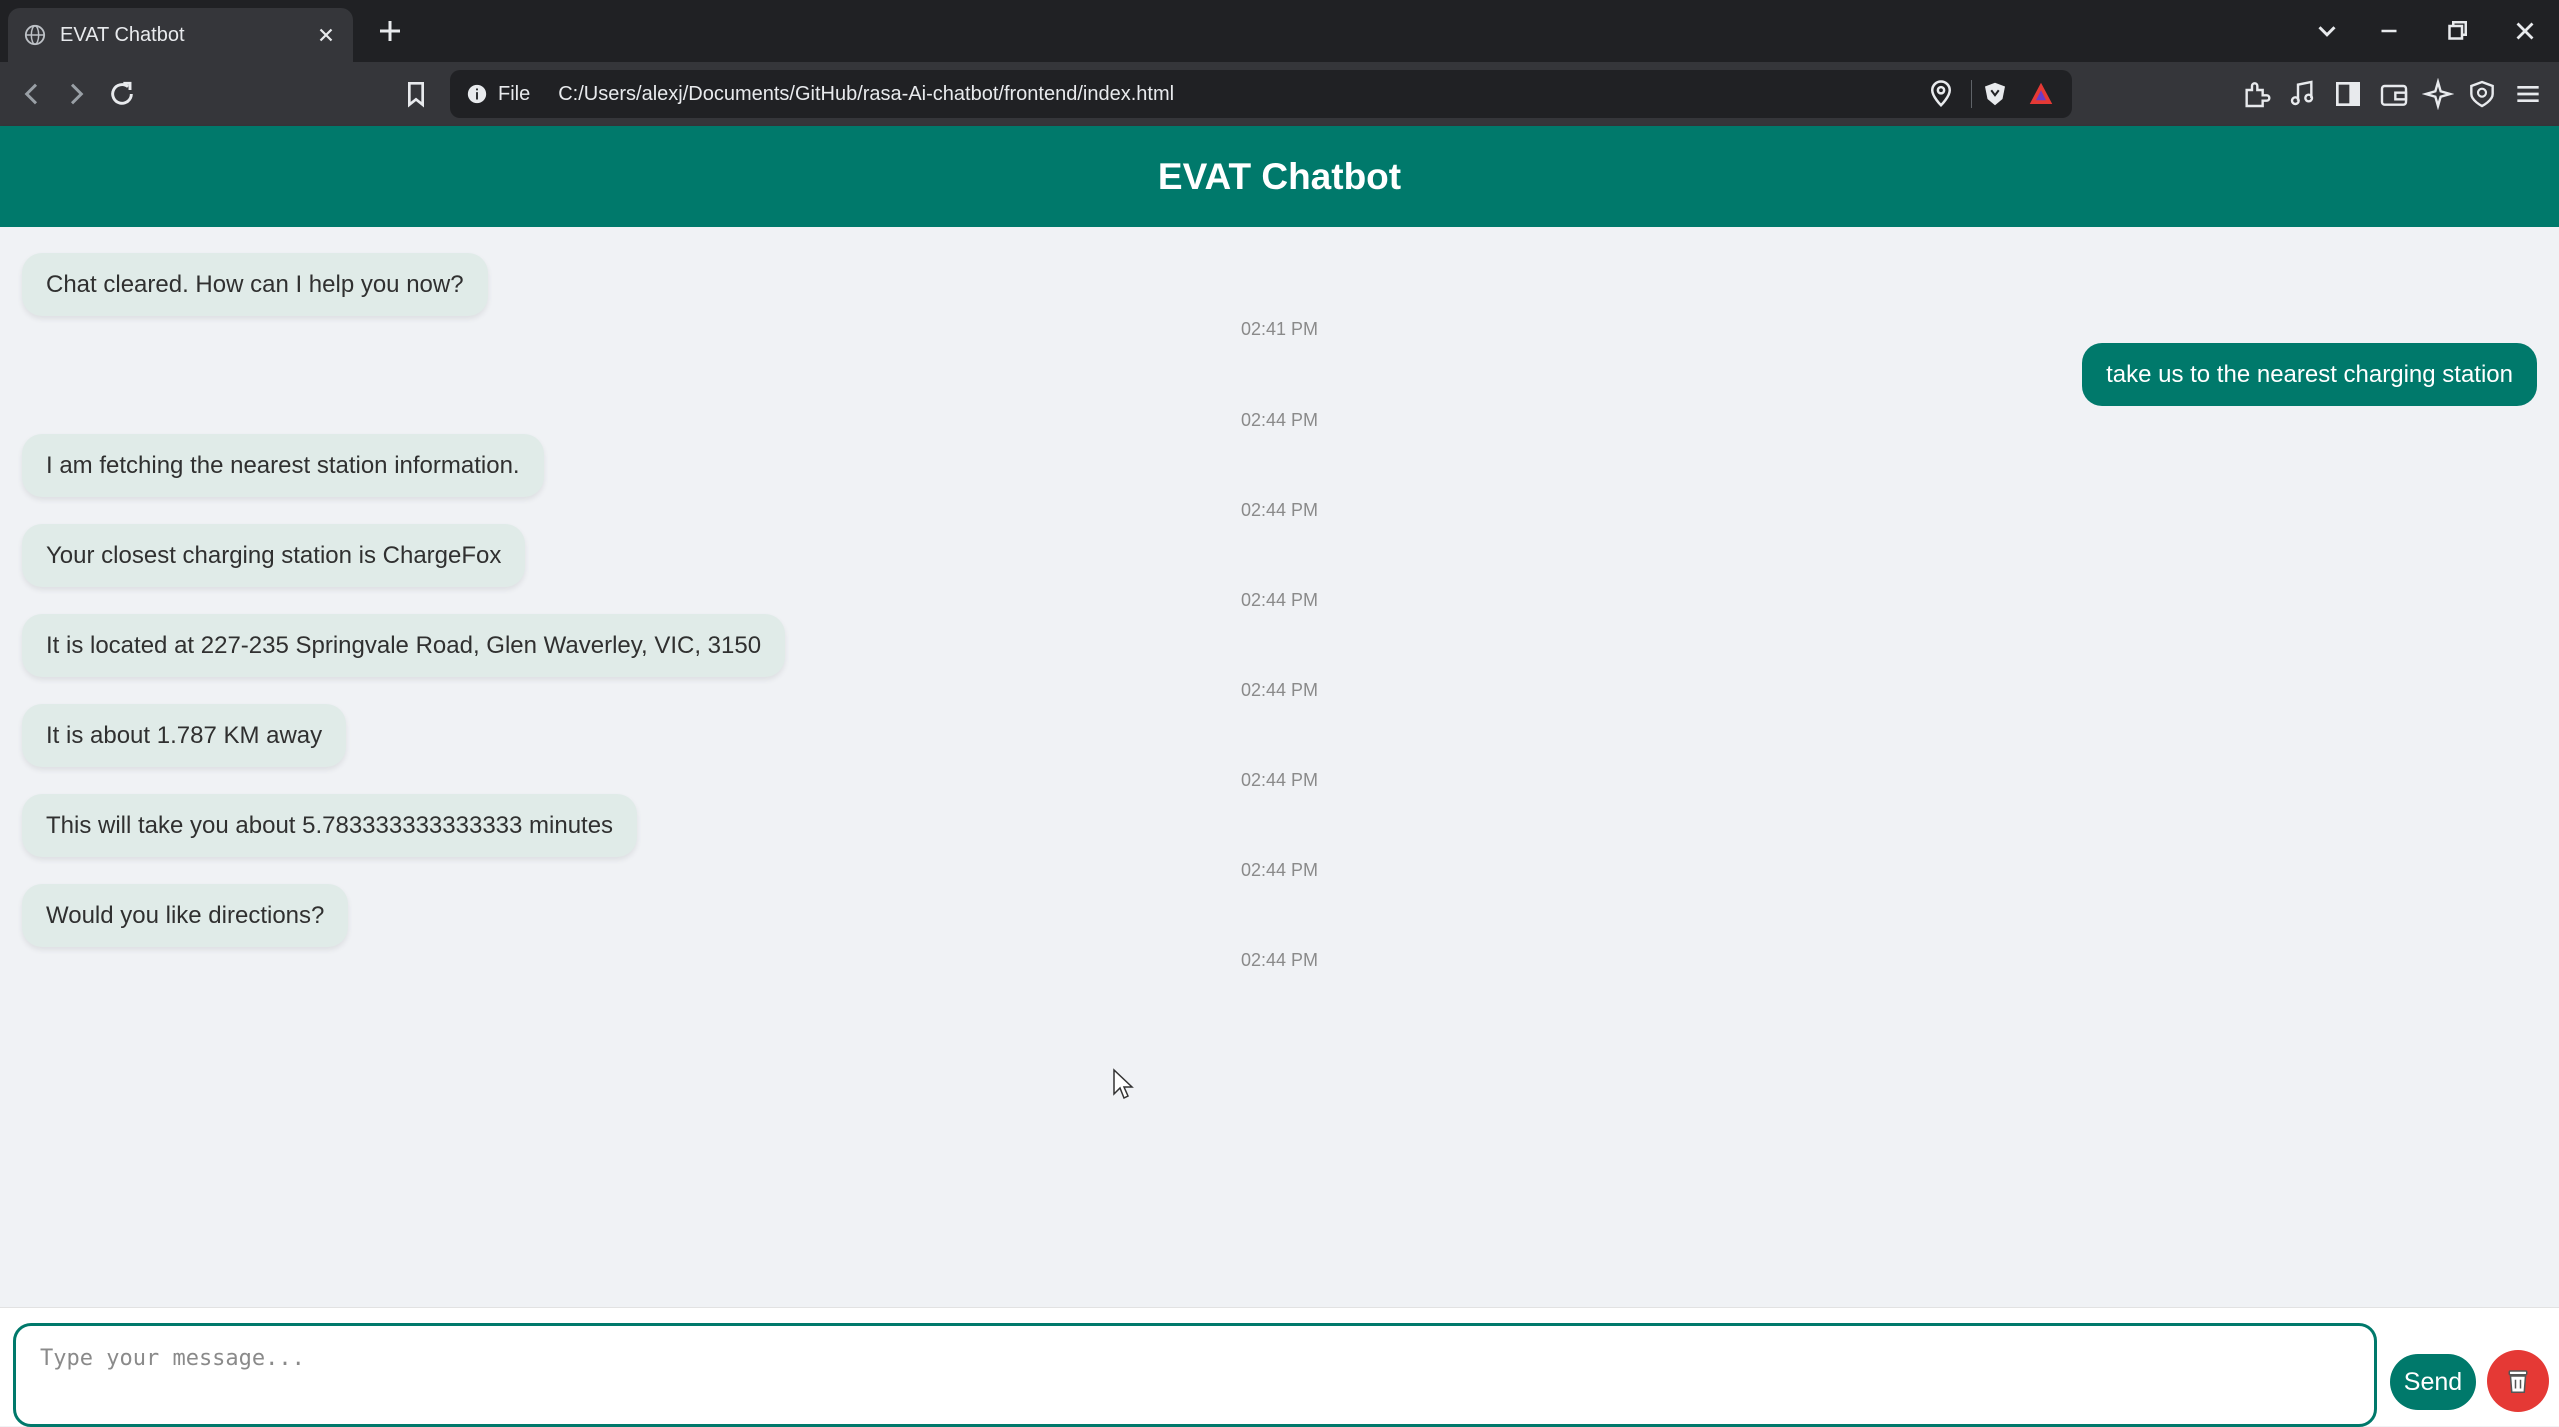 The width and height of the screenshot is (2559, 1427). I want to click on reload-icon, so click(122, 94).